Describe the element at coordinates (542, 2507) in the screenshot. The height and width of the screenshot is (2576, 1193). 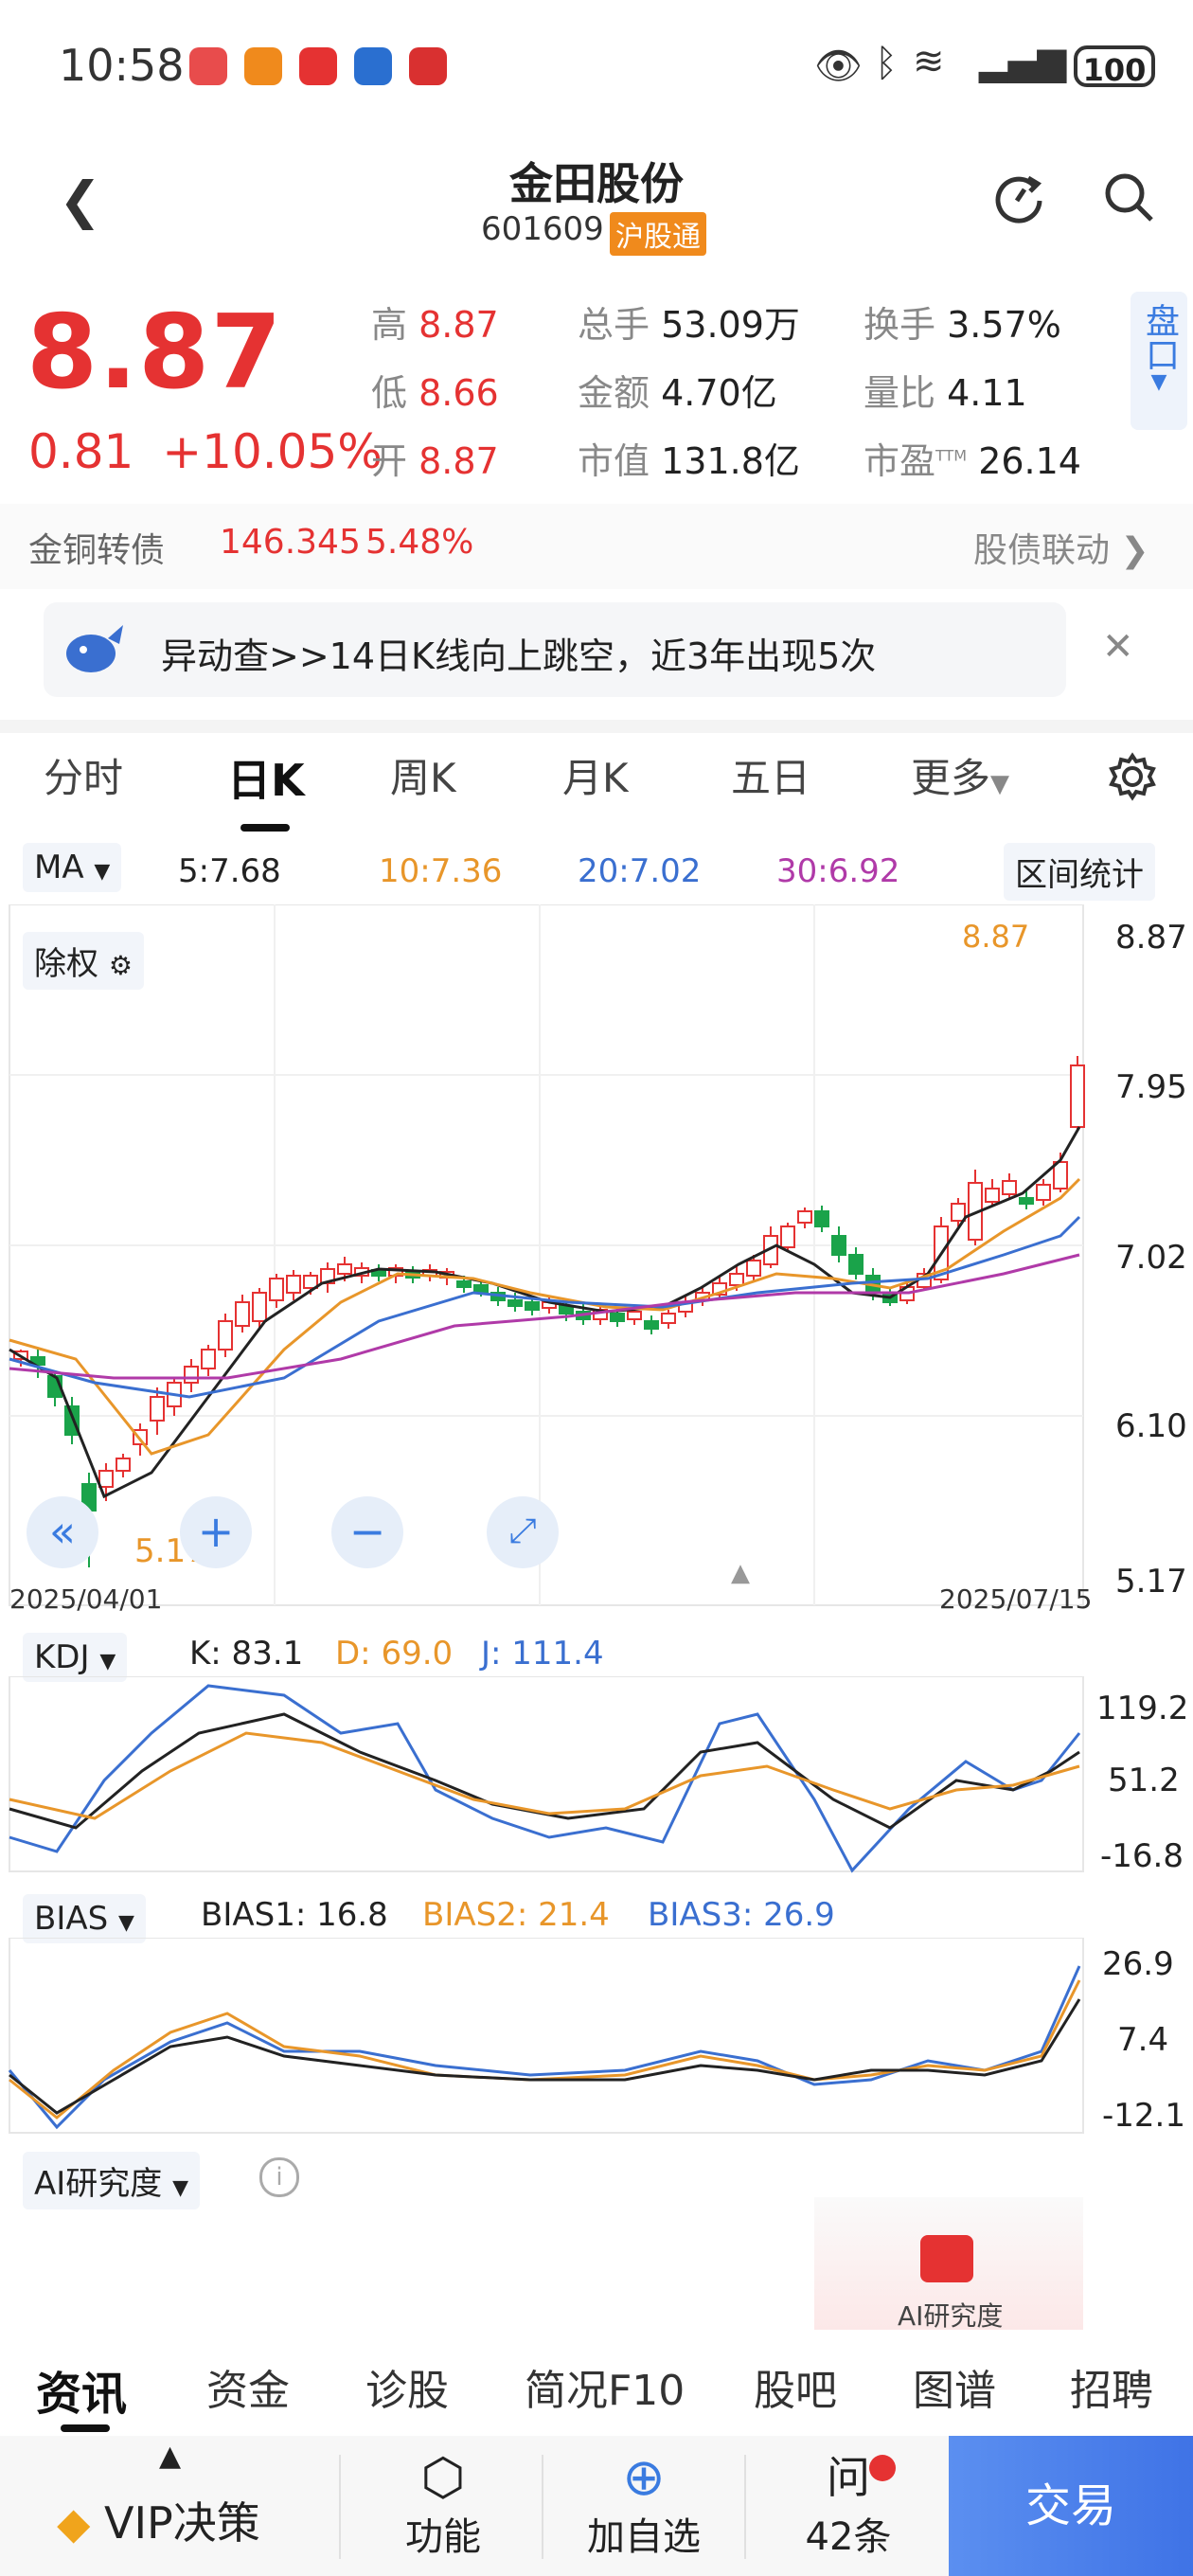
I see `bar-divider` at that location.